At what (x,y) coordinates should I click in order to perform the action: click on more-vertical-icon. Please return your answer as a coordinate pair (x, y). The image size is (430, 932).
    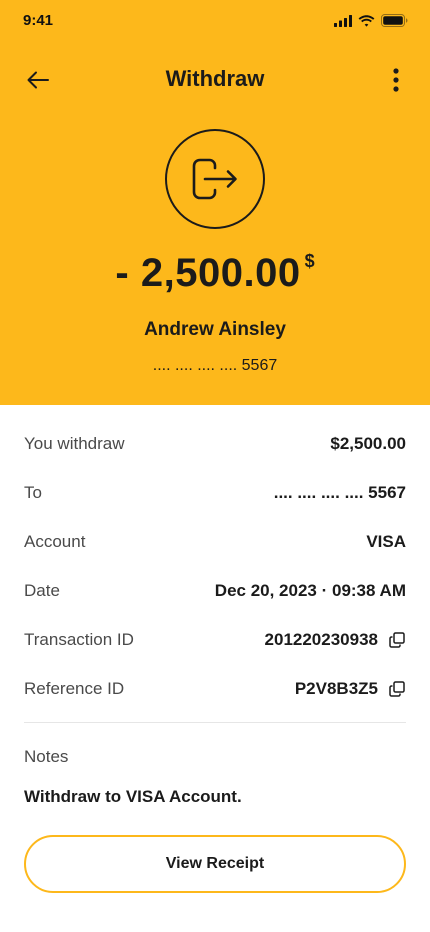
    Looking at the image, I should click on (396, 80).